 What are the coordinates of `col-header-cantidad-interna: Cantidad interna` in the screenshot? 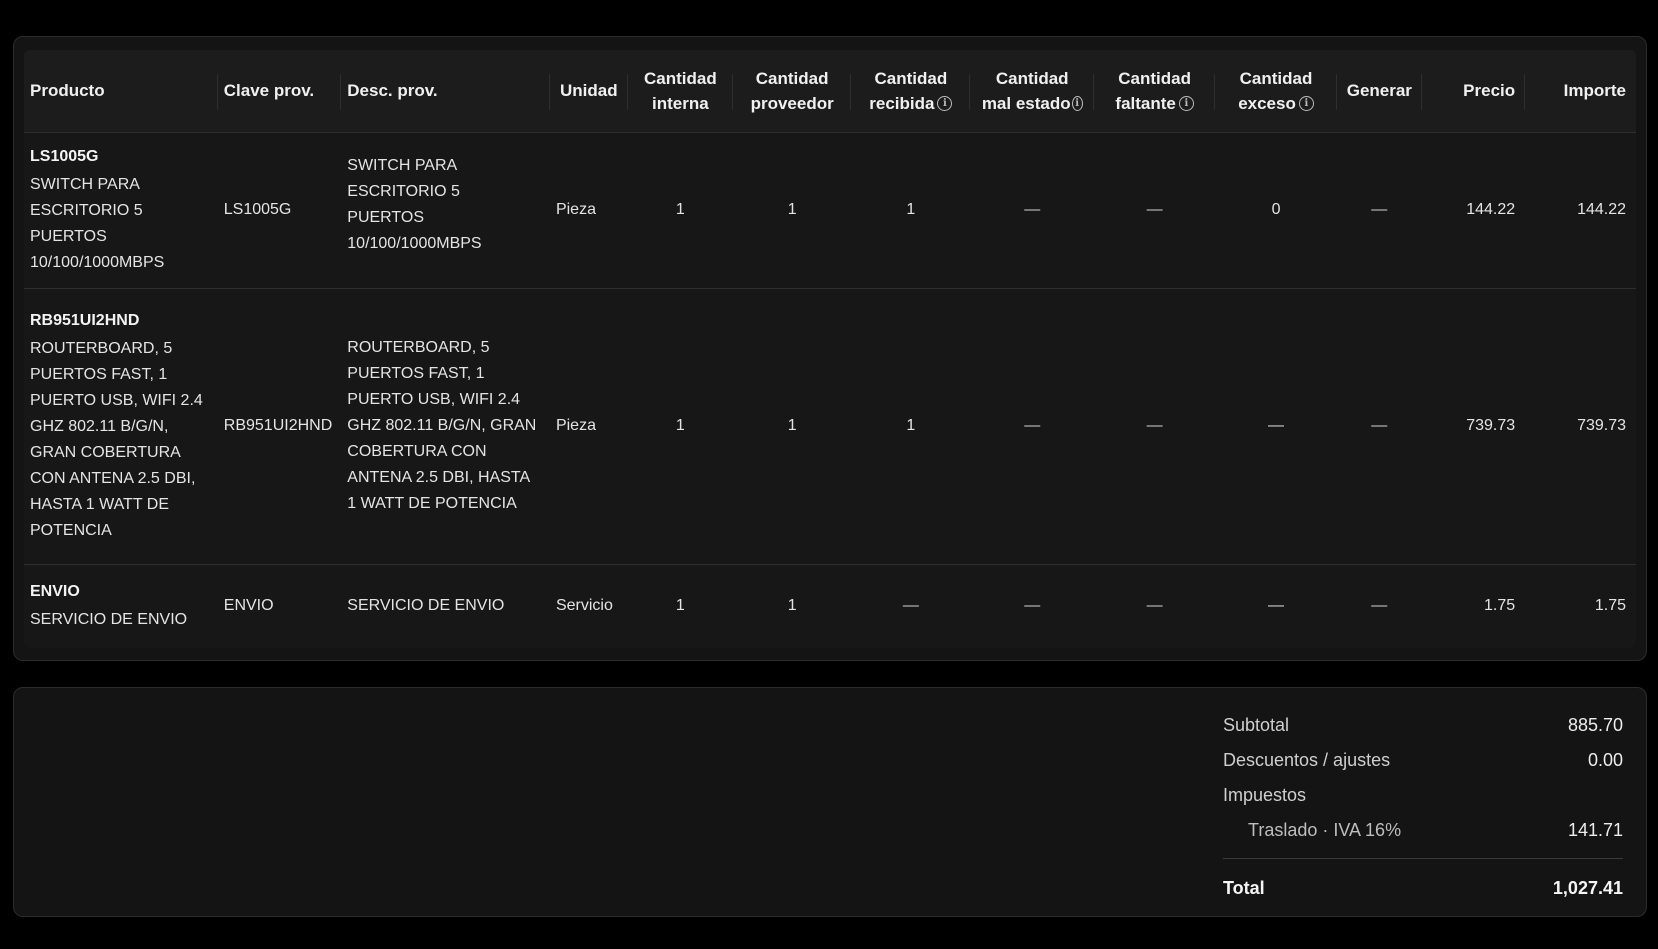 It's located at (680, 91).